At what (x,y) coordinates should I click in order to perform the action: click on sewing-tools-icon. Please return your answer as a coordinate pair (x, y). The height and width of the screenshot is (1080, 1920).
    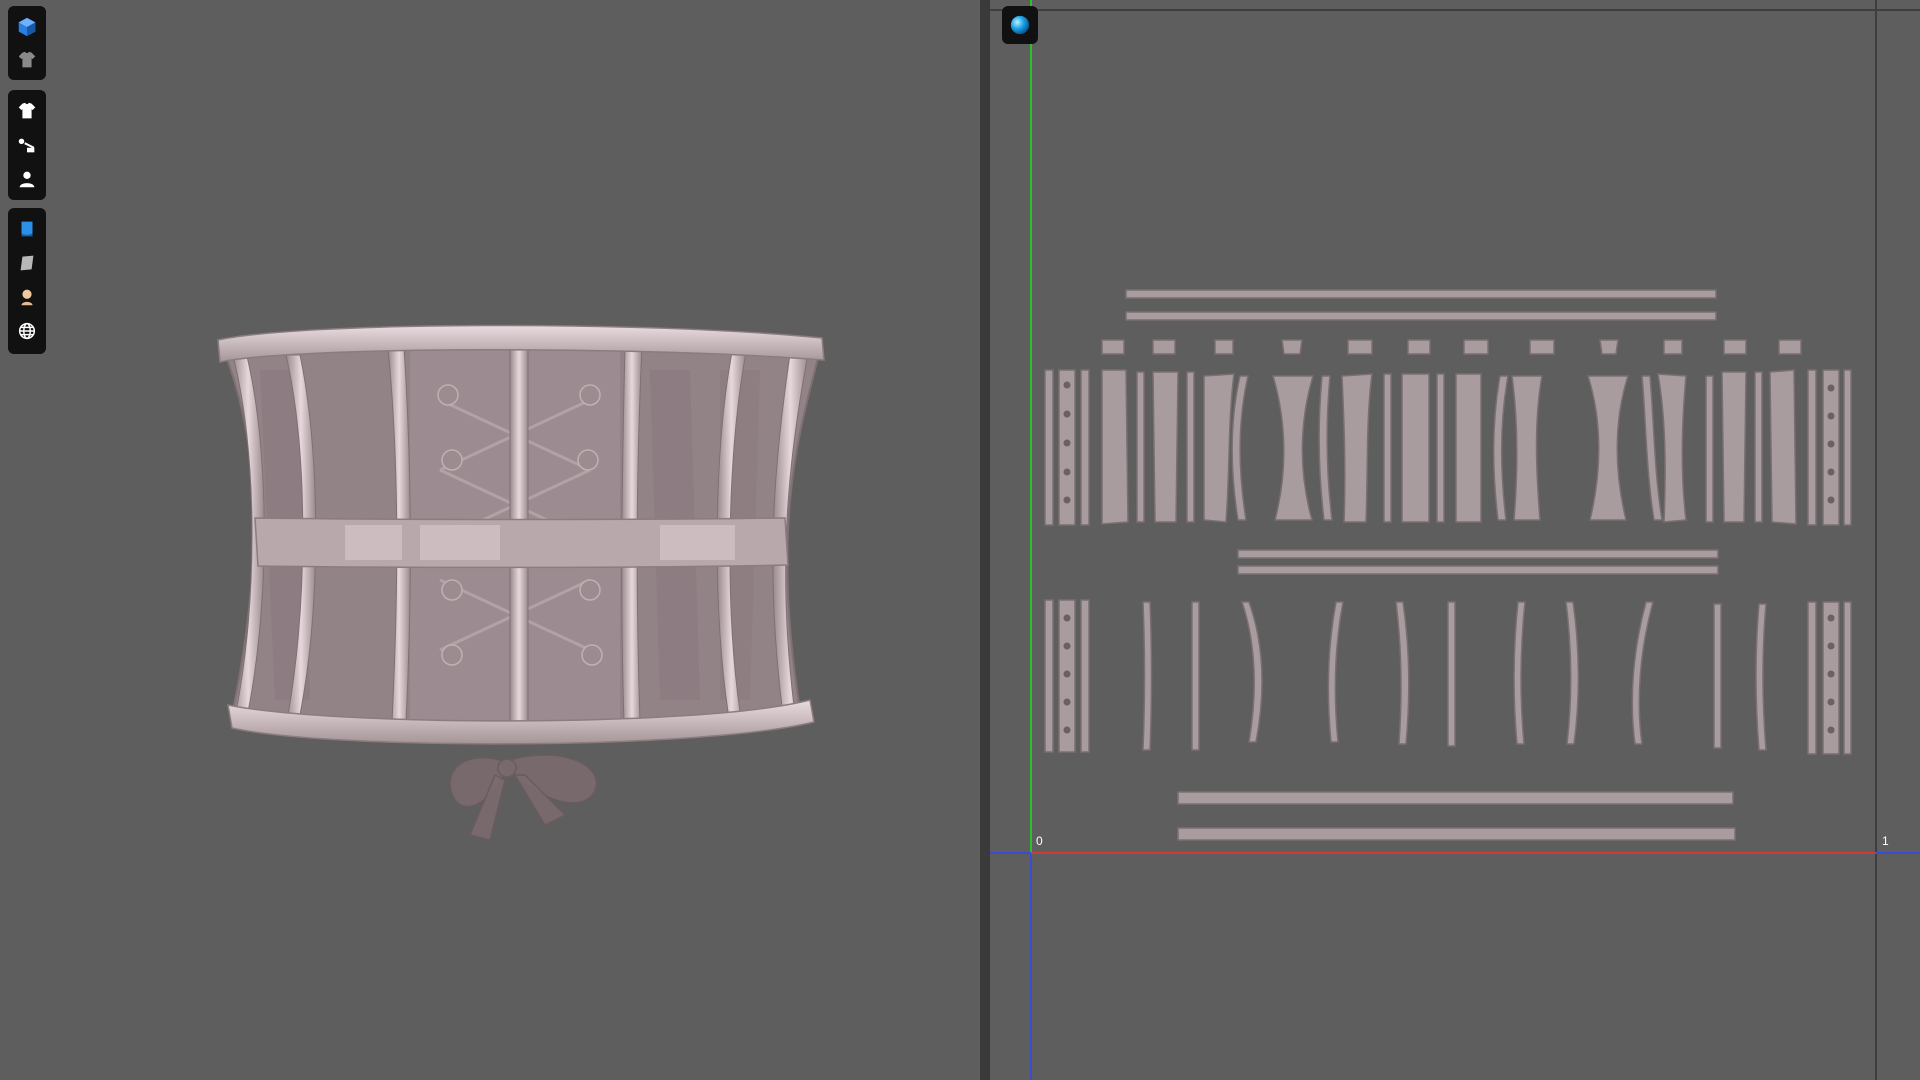
    Looking at the image, I should click on (27, 145).